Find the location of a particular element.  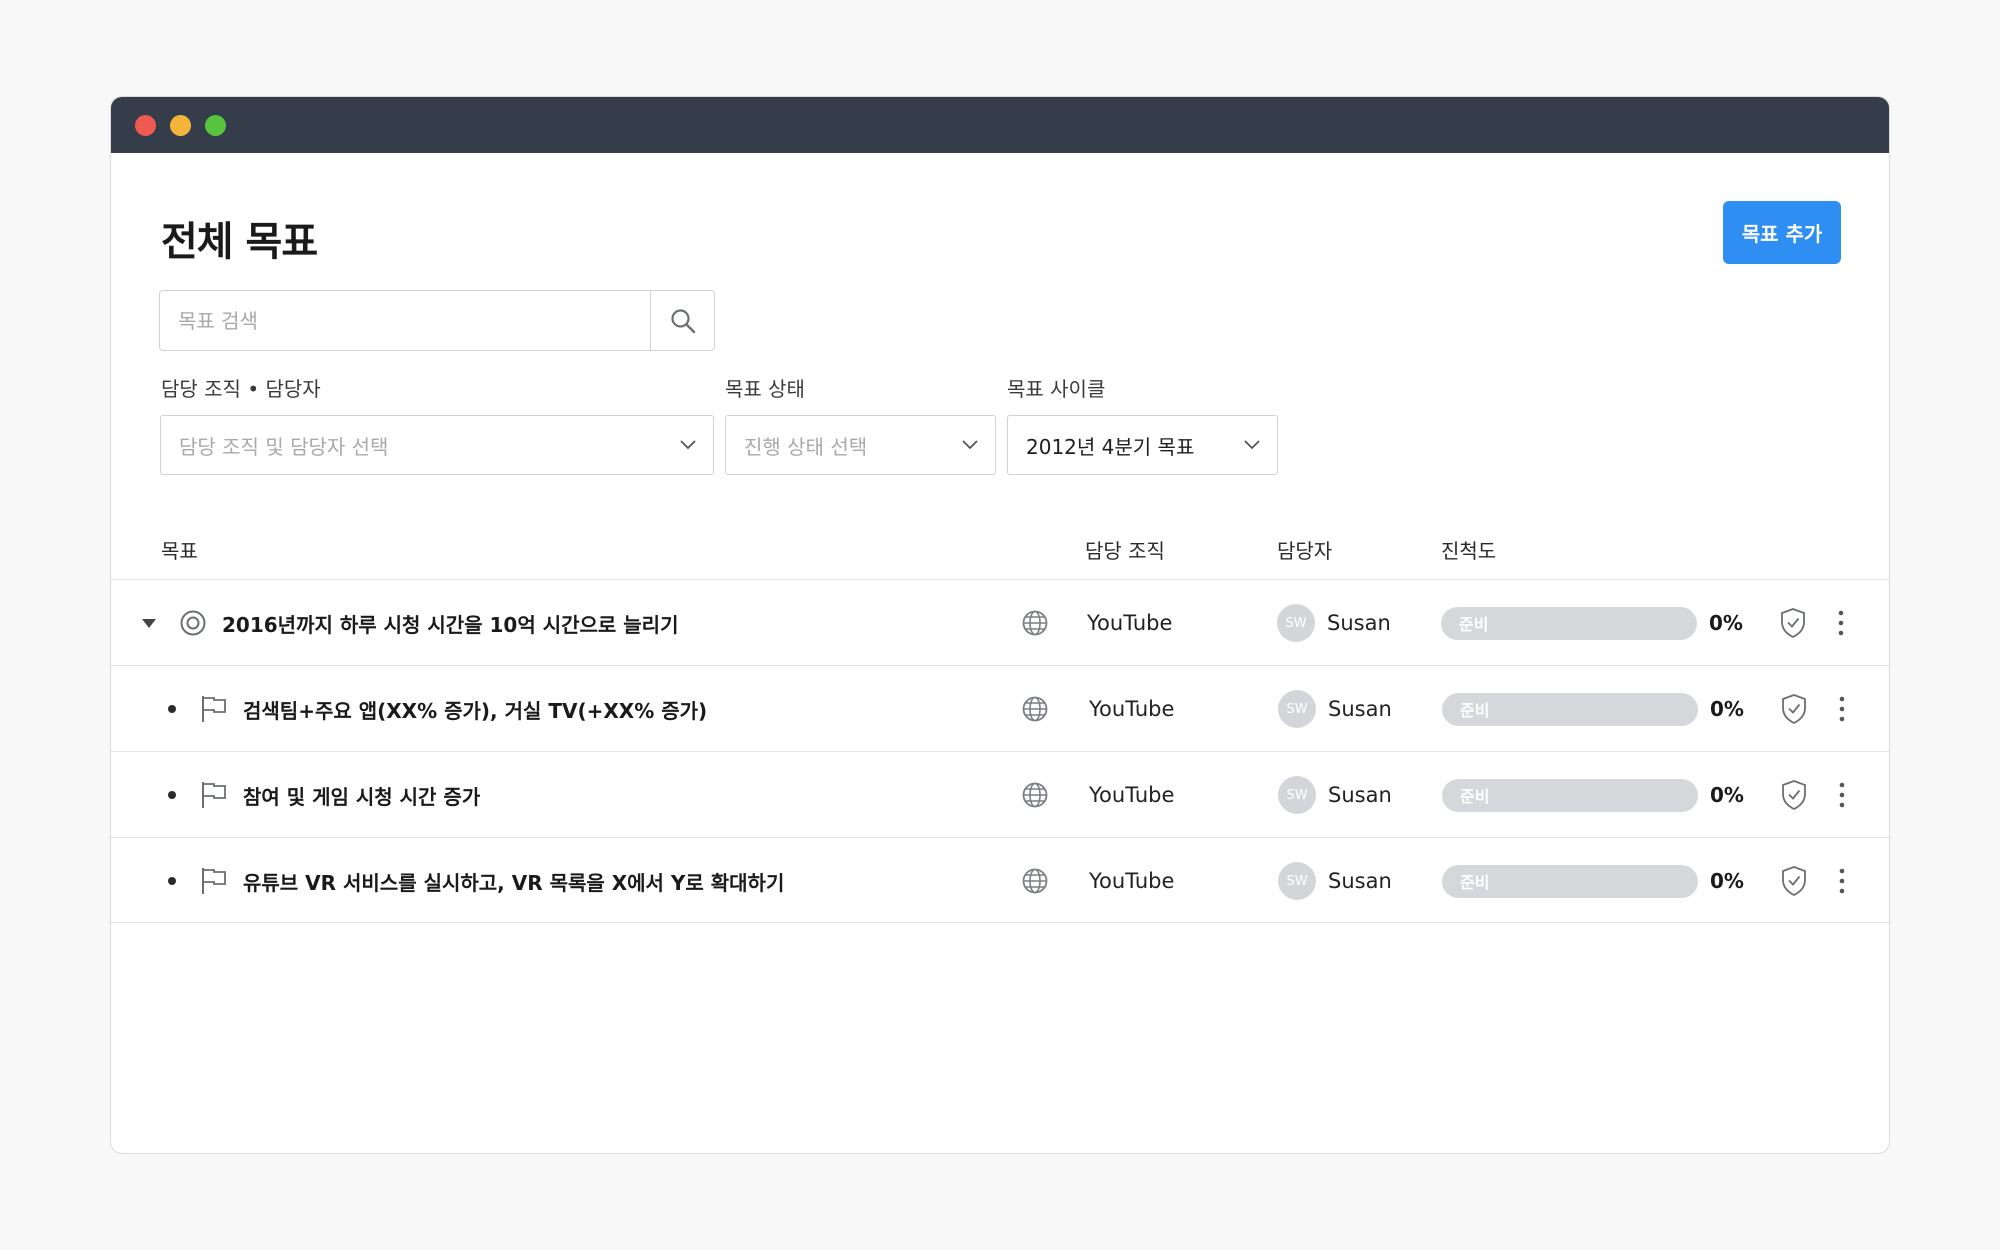

collapse-toggle is located at coordinates (149, 623).